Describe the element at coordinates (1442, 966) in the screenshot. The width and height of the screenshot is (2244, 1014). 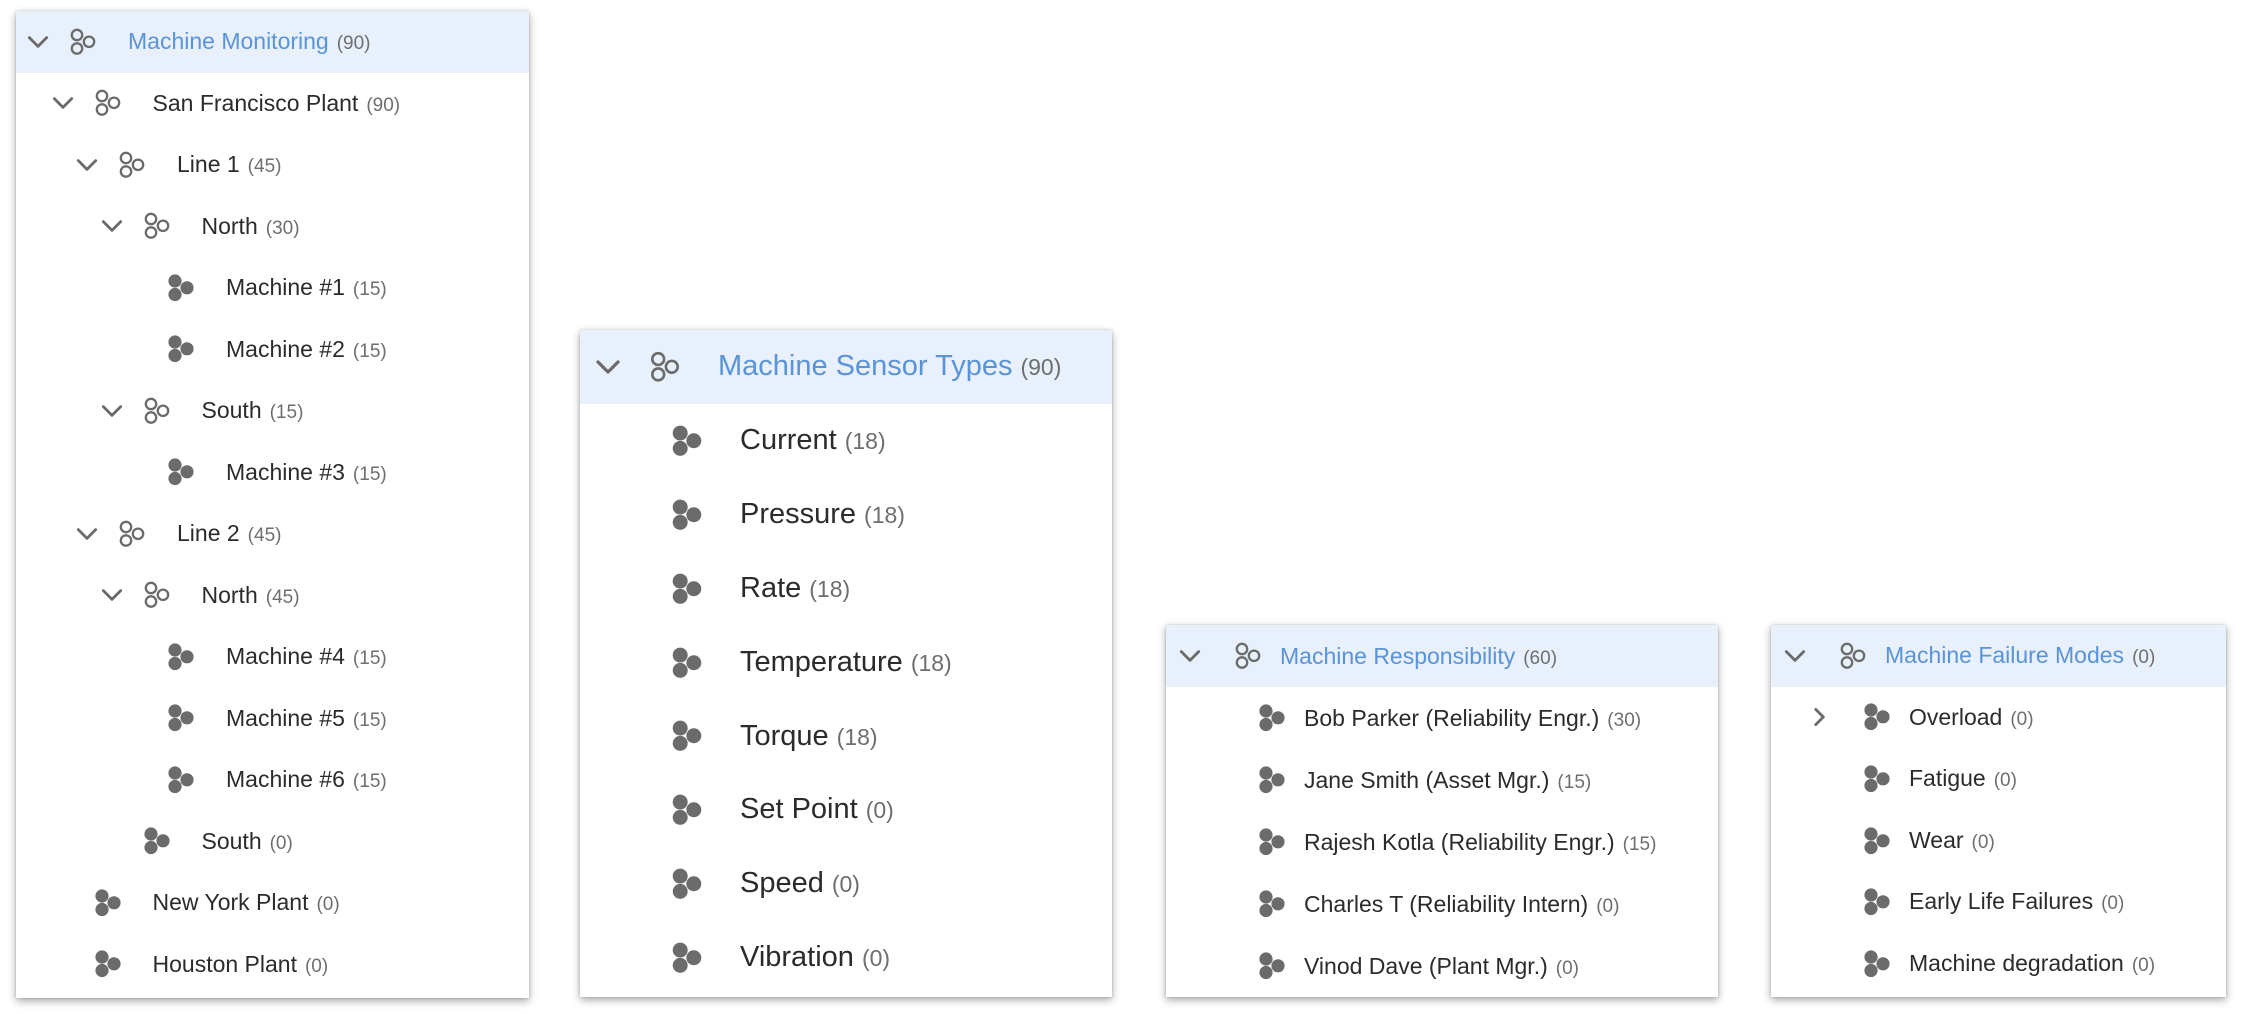
I see `tree-node-vinod-dave-plant-mgr: Vinod Dave (Plant Mgr.) (0)` at that location.